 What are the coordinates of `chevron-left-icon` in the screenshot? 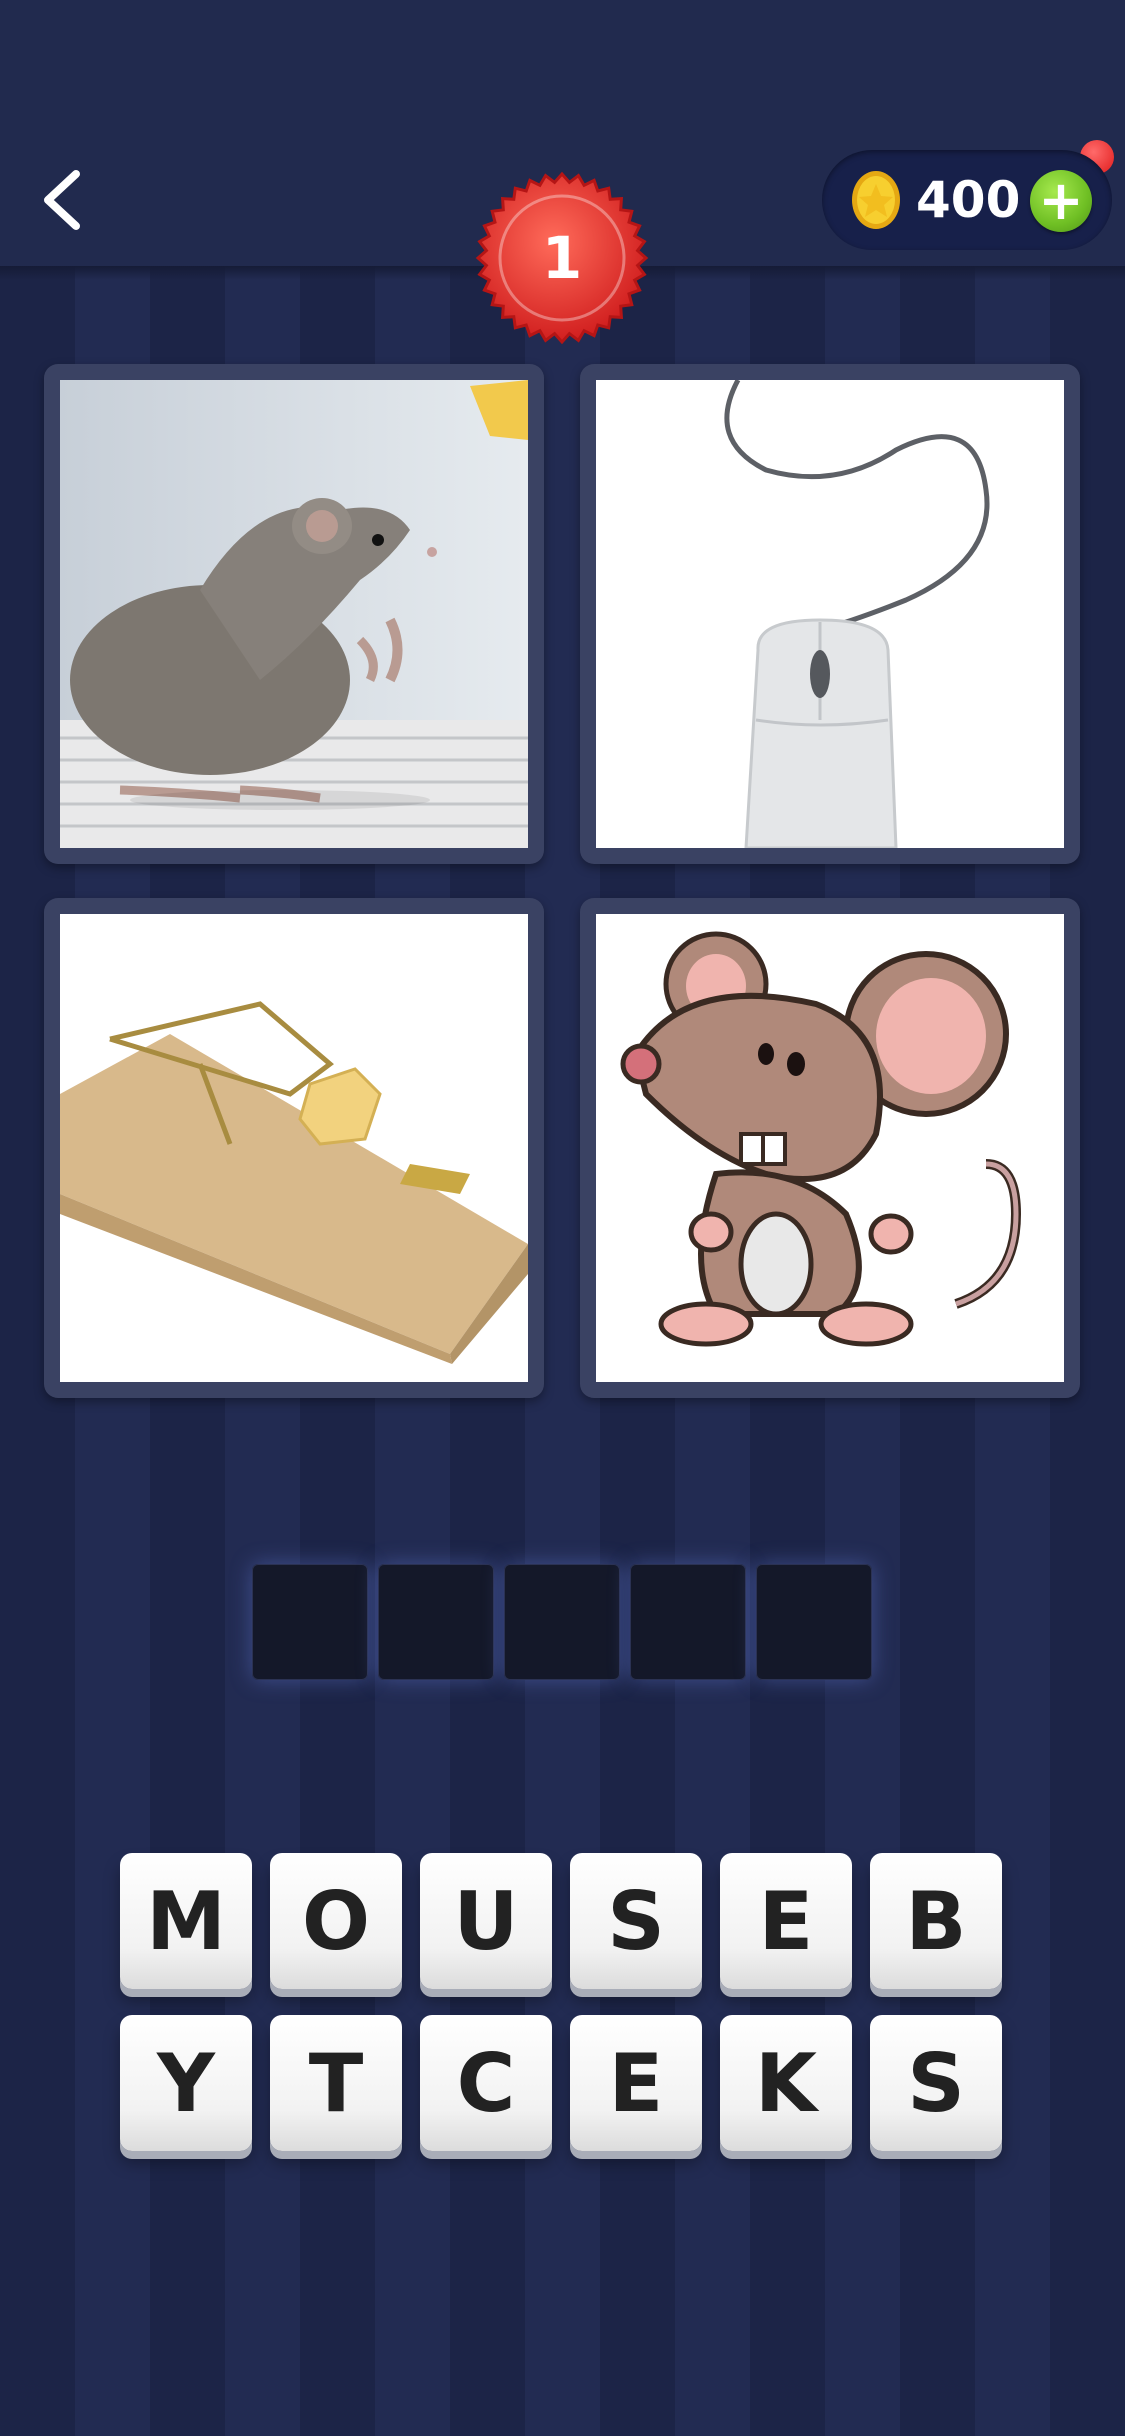 It's located at (62, 200).